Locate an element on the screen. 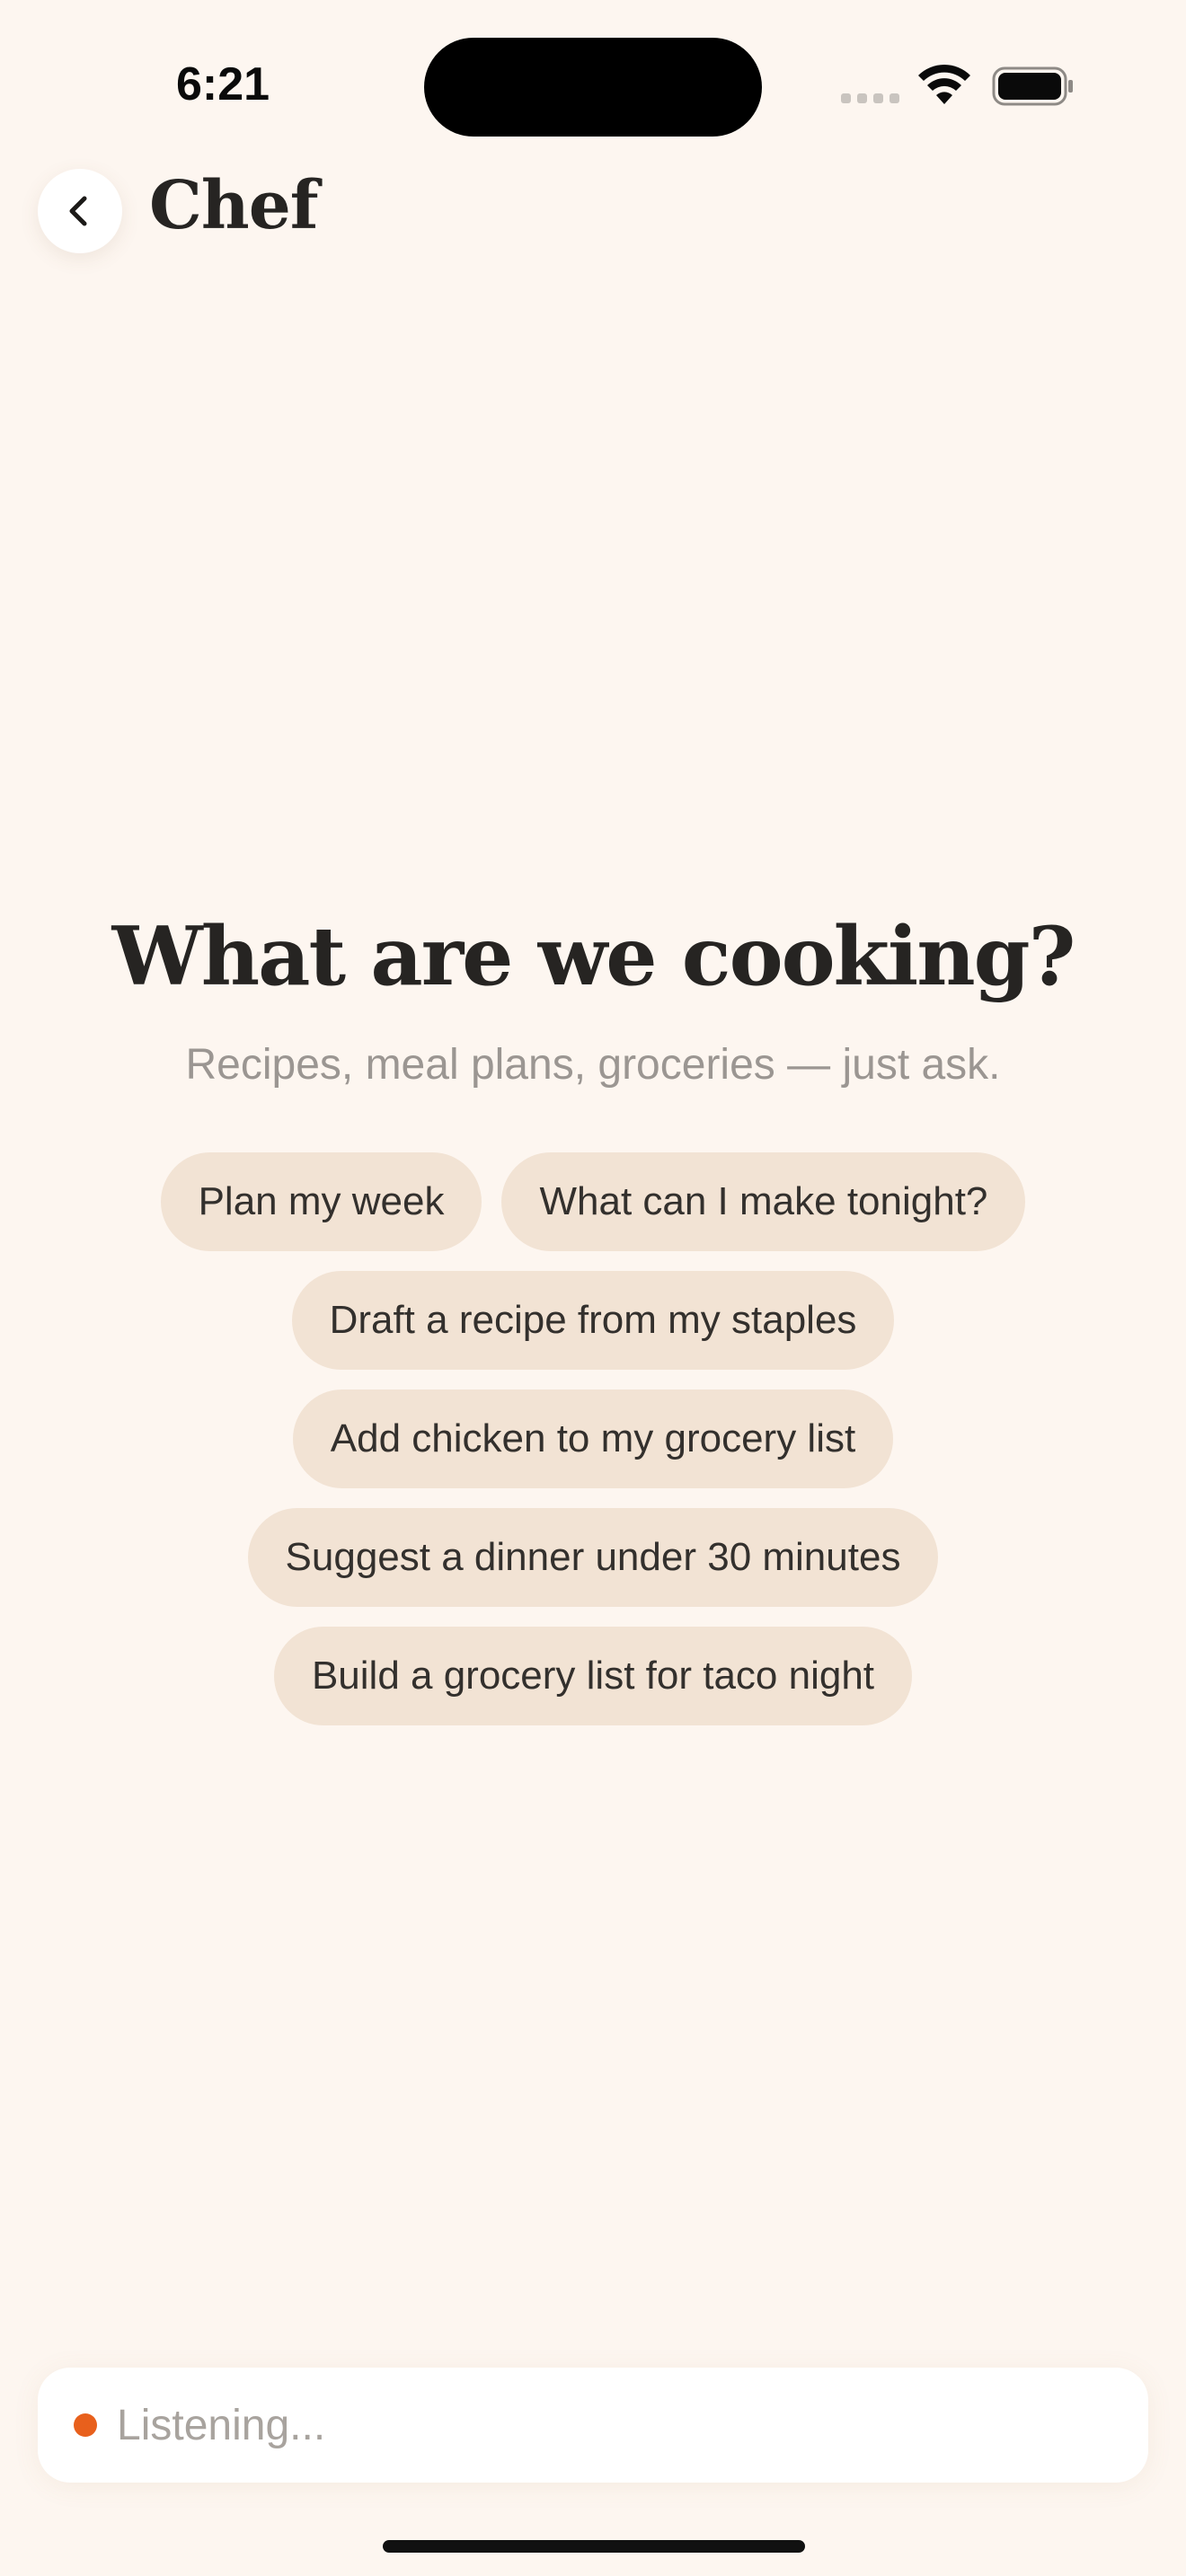  hero-title: What are we cooking? is located at coordinates (593, 956).